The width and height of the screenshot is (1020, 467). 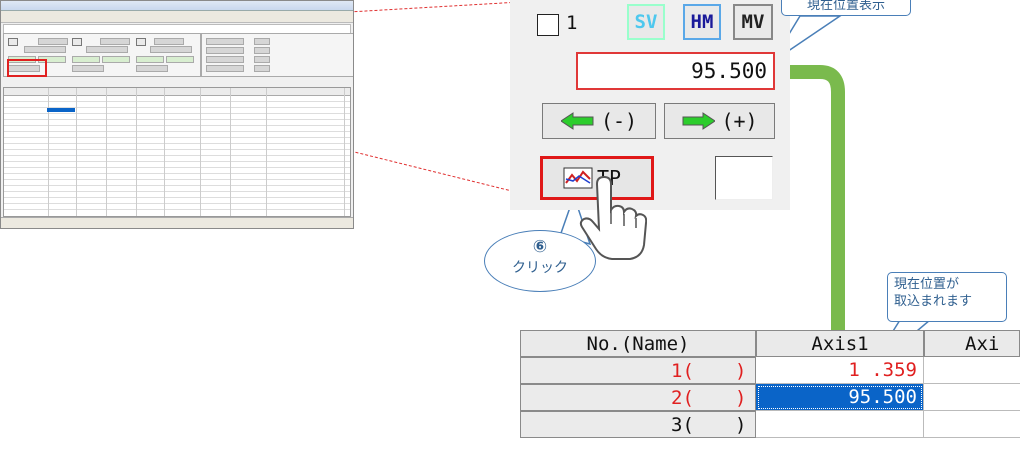 I want to click on arrow-right-icon, so click(x=699, y=121).